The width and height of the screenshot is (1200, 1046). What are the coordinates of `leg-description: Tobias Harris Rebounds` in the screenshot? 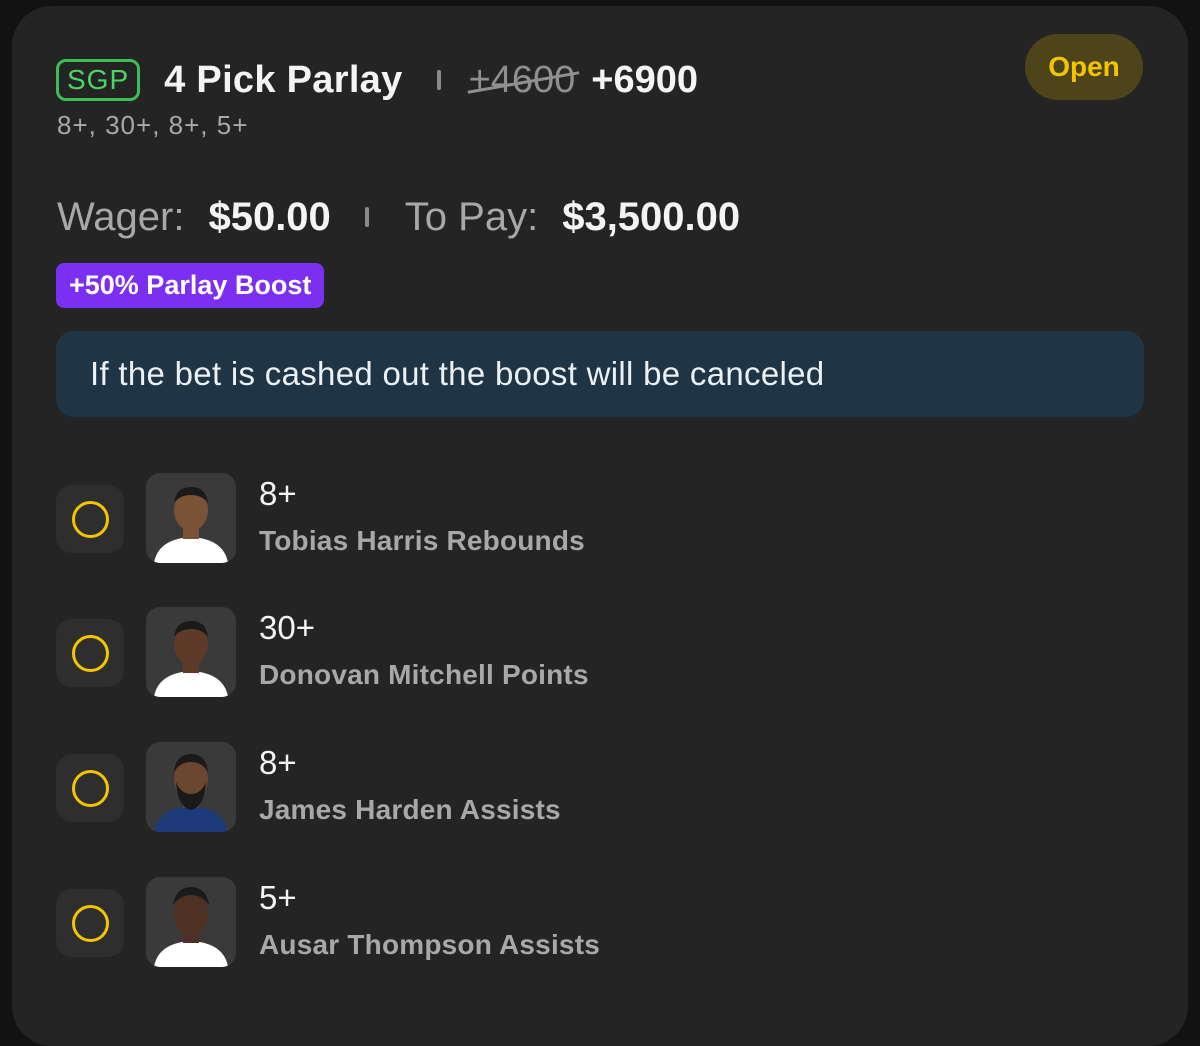 It's located at (422, 540).